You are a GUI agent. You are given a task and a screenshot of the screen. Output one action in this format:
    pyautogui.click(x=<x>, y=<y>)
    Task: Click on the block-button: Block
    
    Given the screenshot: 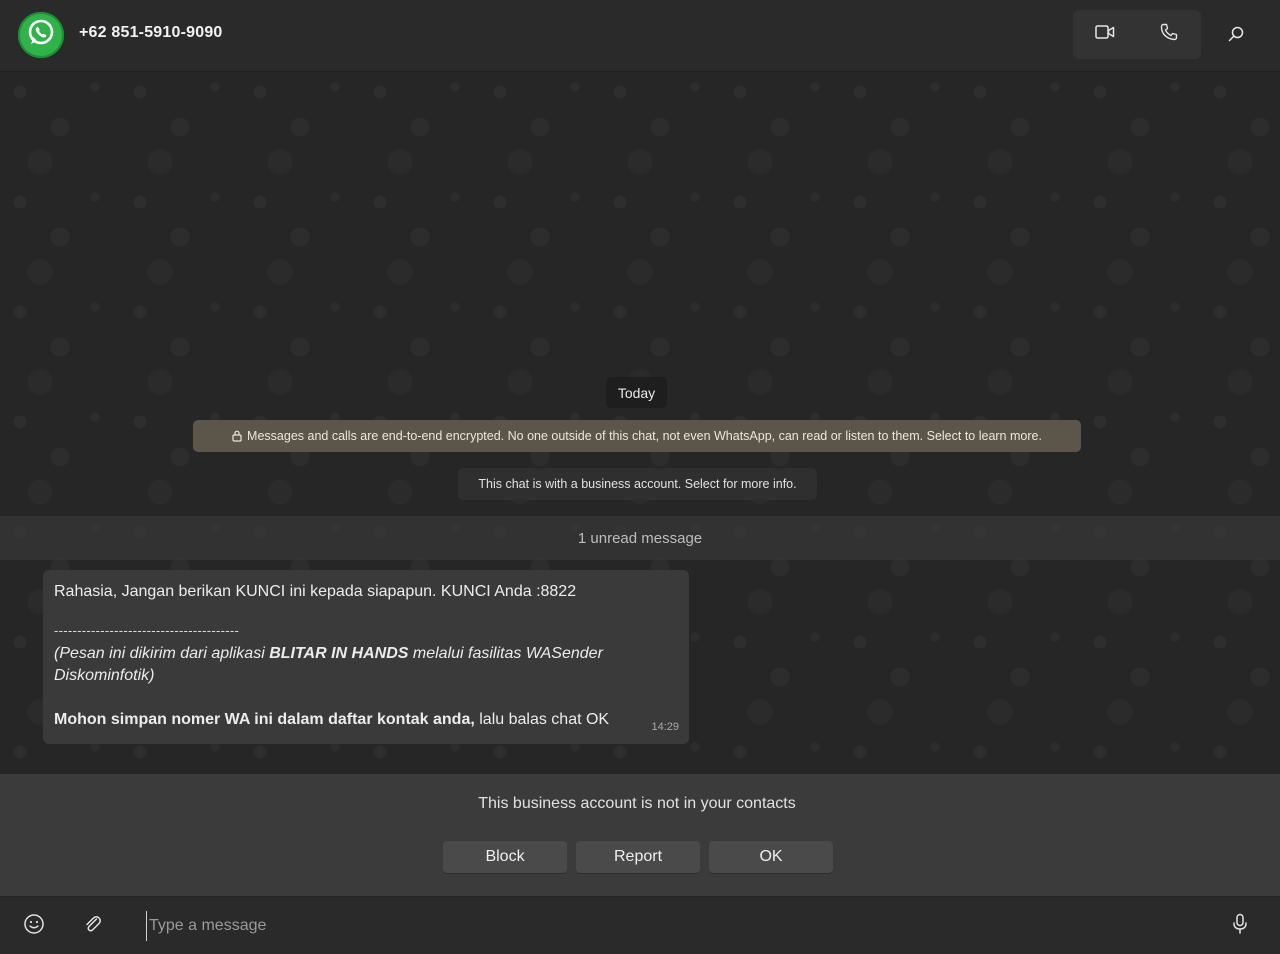 What is the action you would take?
    pyautogui.click(x=505, y=857)
    